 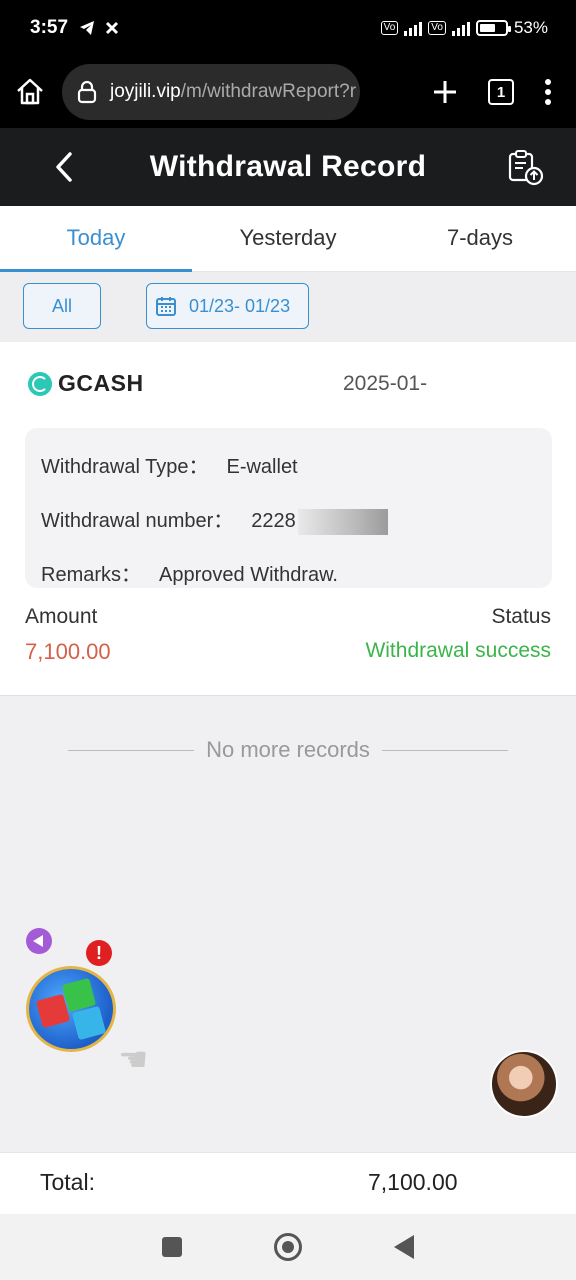 I want to click on tab-switcher-button: 1, so click(x=501, y=92).